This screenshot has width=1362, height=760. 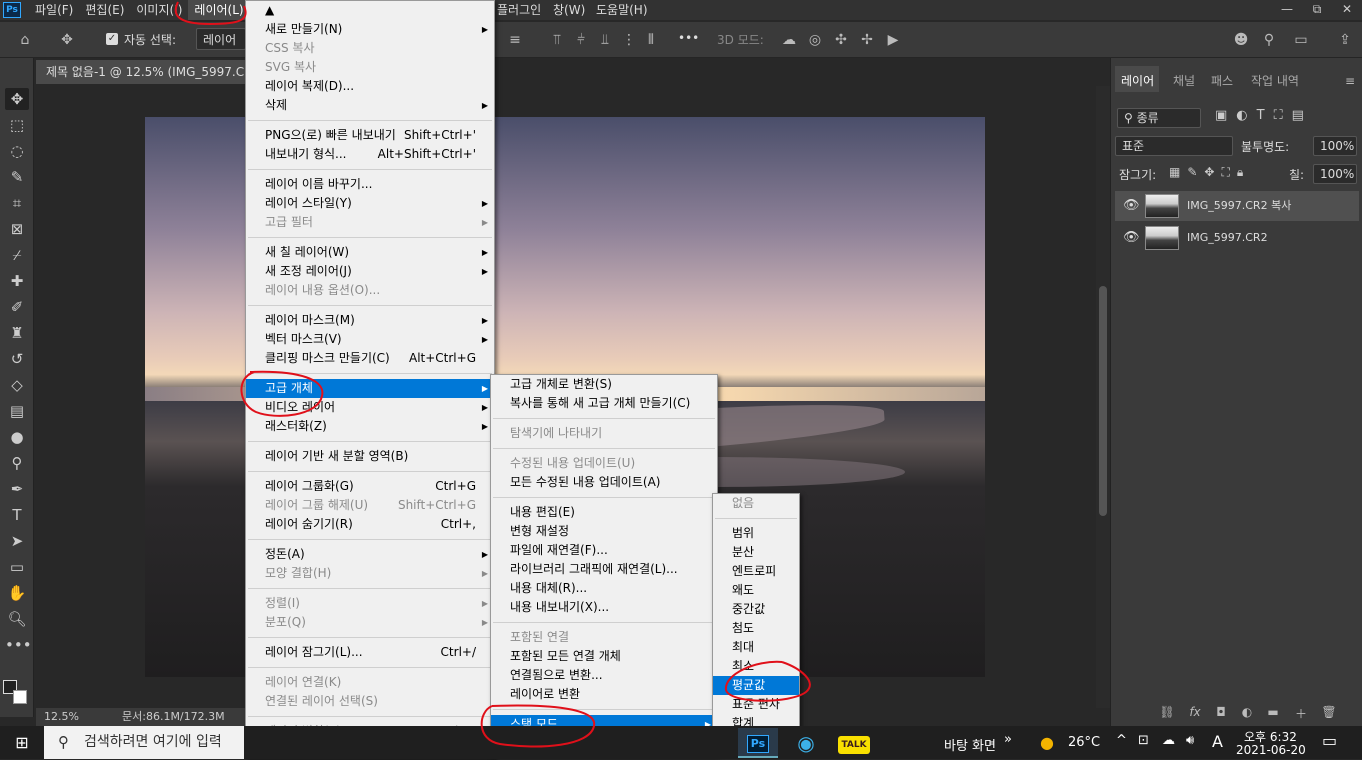 What do you see at coordinates (1174, 146) in the screenshot?
I see `blend-mode-dropdown: 표준` at bounding box center [1174, 146].